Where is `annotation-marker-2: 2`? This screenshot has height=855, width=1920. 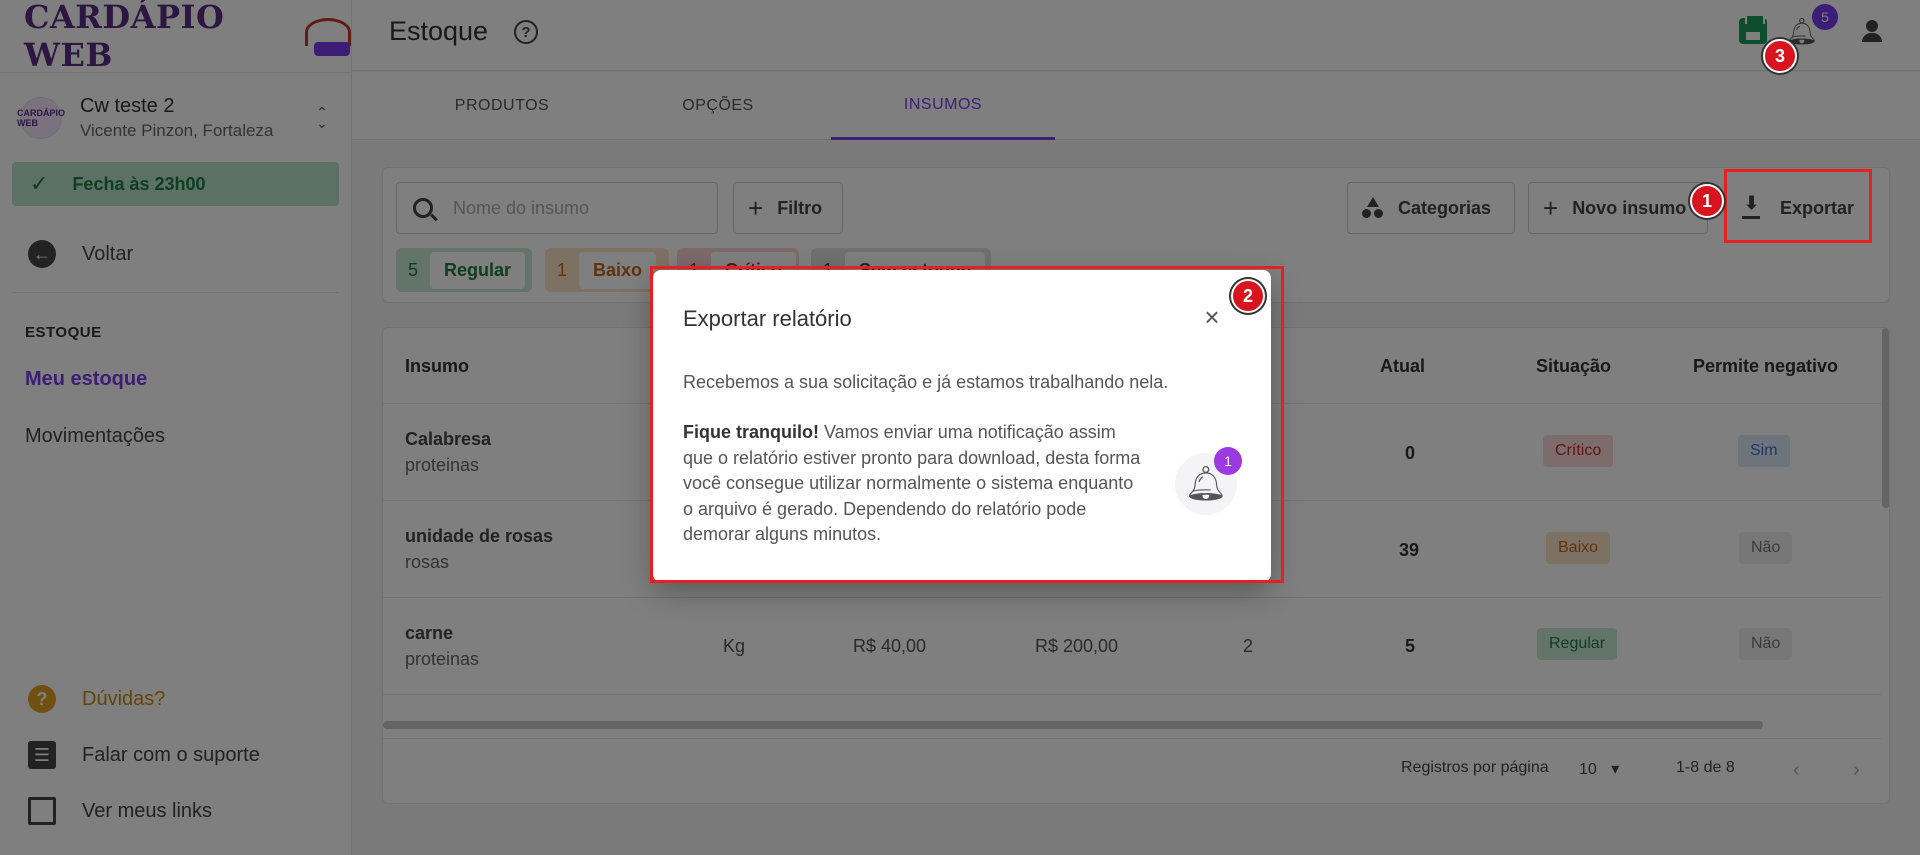 annotation-marker-2: 2 is located at coordinates (1248, 296).